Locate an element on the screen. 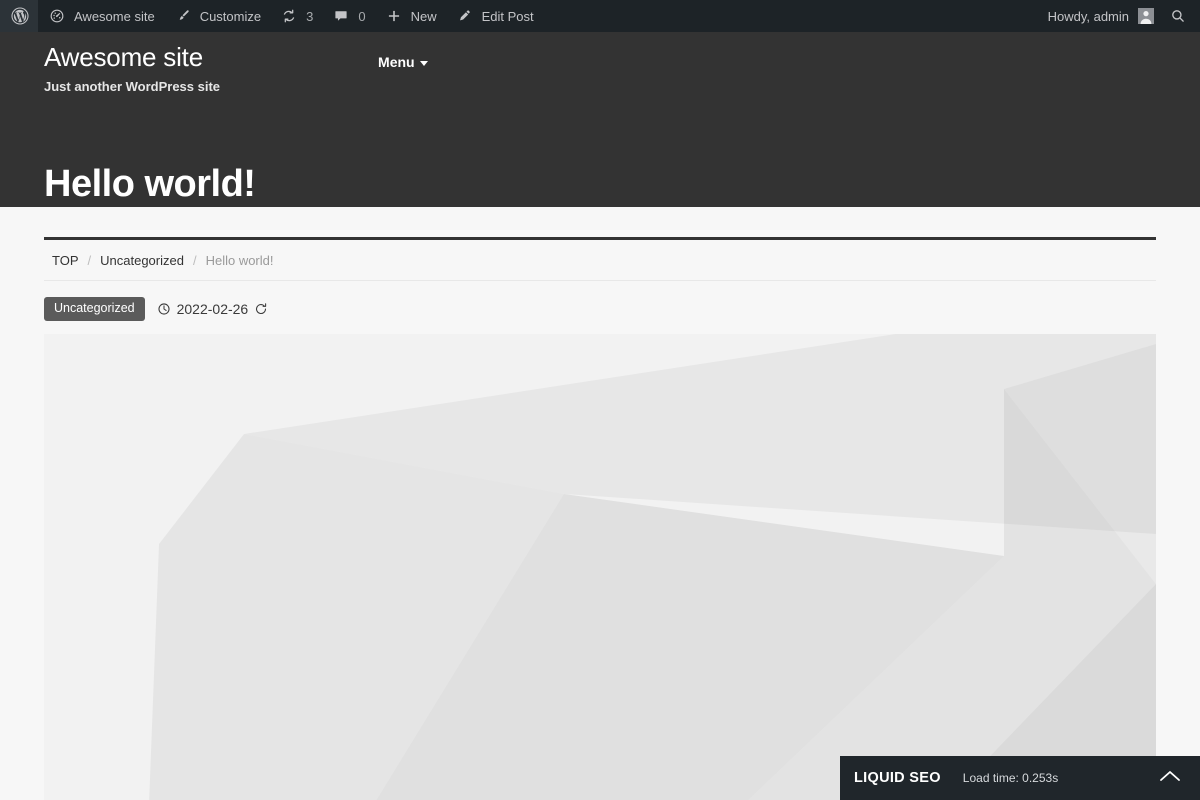 Image resolution: width=1200 pixels, height=800 pixels. post-meta: Uncategorized 2022-02-26 is located at coordinates (600, 307).